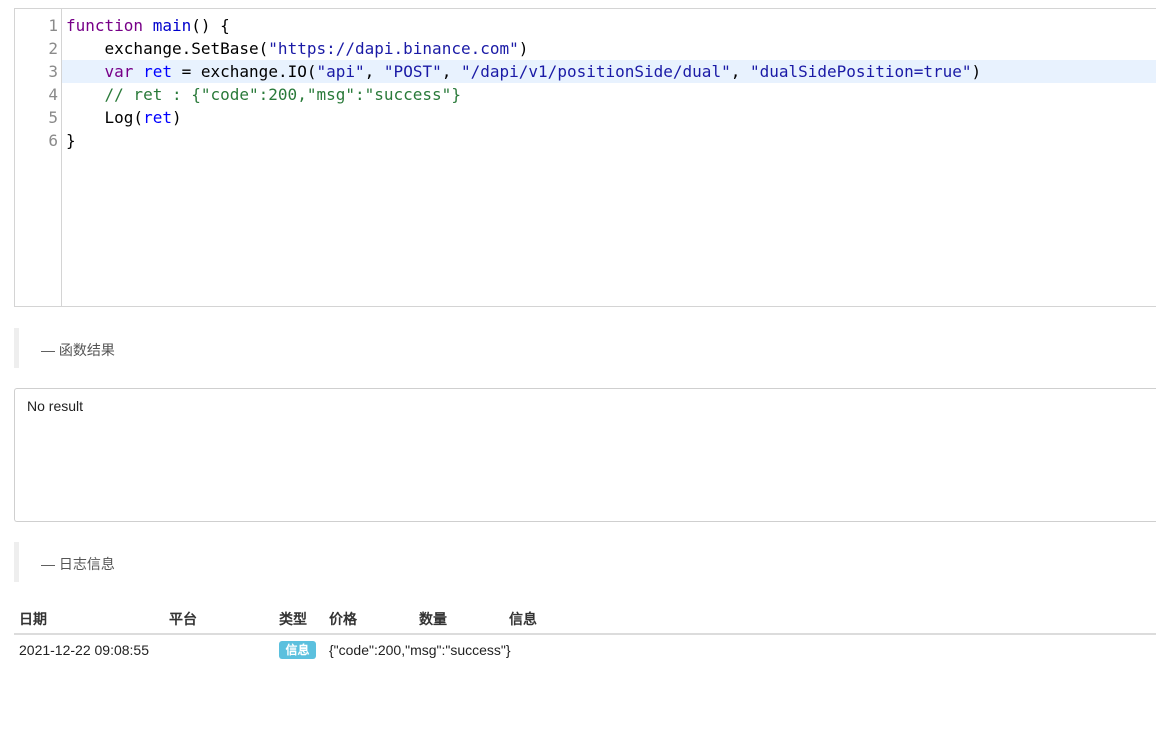 The height and width of the screenshot is (744, 1156). I want to click on code-text: function main() {, so click(148, 25).